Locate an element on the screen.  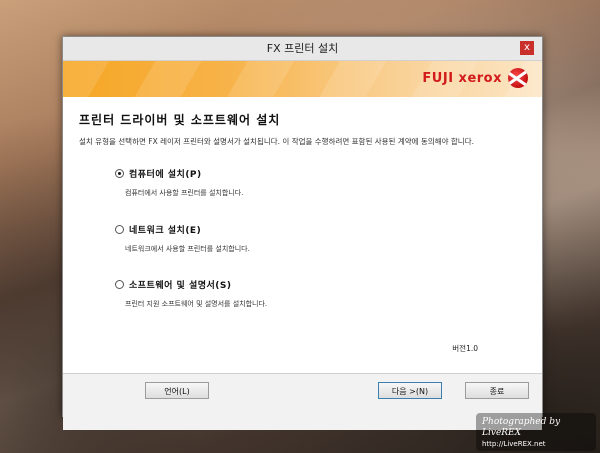
option-local-install: 컴퓨터에 설치(P) 컴퓨터에서 사용할 프린터를 설치합니다. is located at coordinates (179, 182).